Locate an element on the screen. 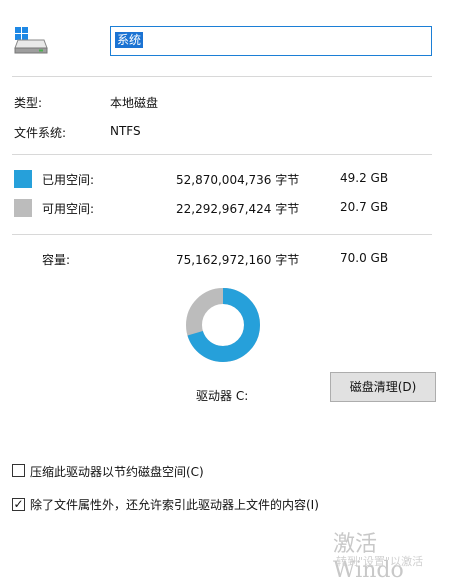 The width and height of the screenshot is (450, 583). activation-watermark-subtext: 转到"设置"以激活 is located at coordinates (380, 561).